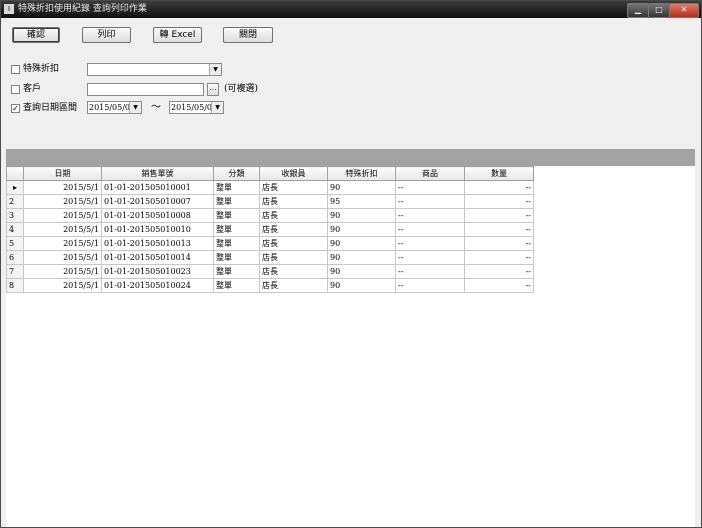 The width and height of the screenshot is (702, 528). Describe the element at coordinates (157, 173) in the screenshot. I see `column-header-order-no: 銷售單號` at that location.